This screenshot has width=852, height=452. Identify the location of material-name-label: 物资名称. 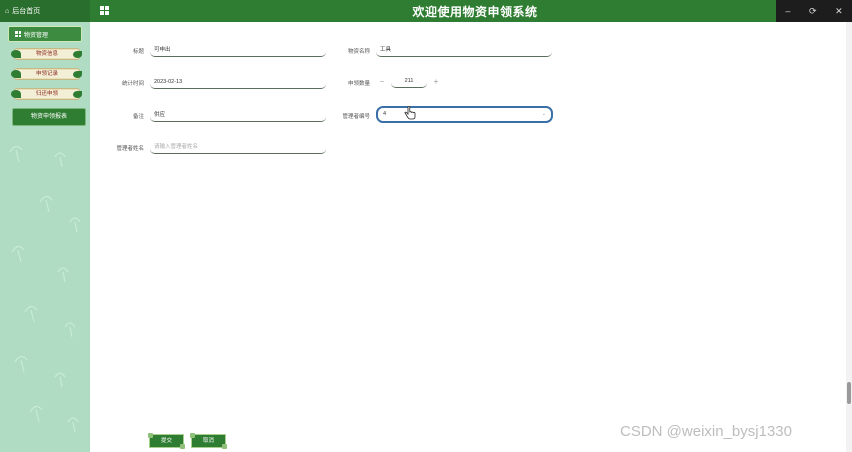
(358, 52).